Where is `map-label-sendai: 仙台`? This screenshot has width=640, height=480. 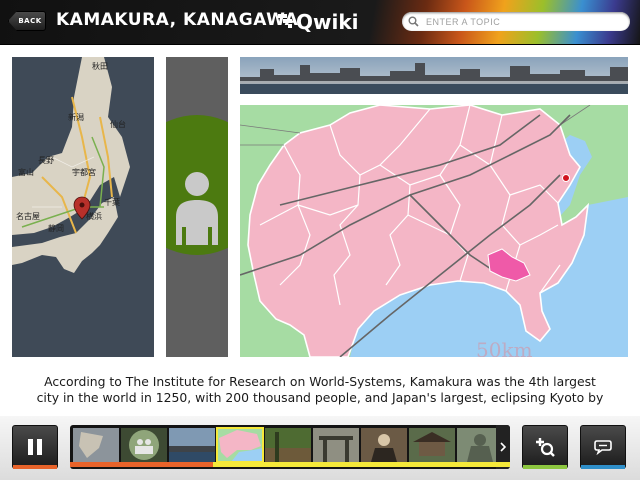 map-label-sendai: 仙台 is located at coordinates (118, 124).